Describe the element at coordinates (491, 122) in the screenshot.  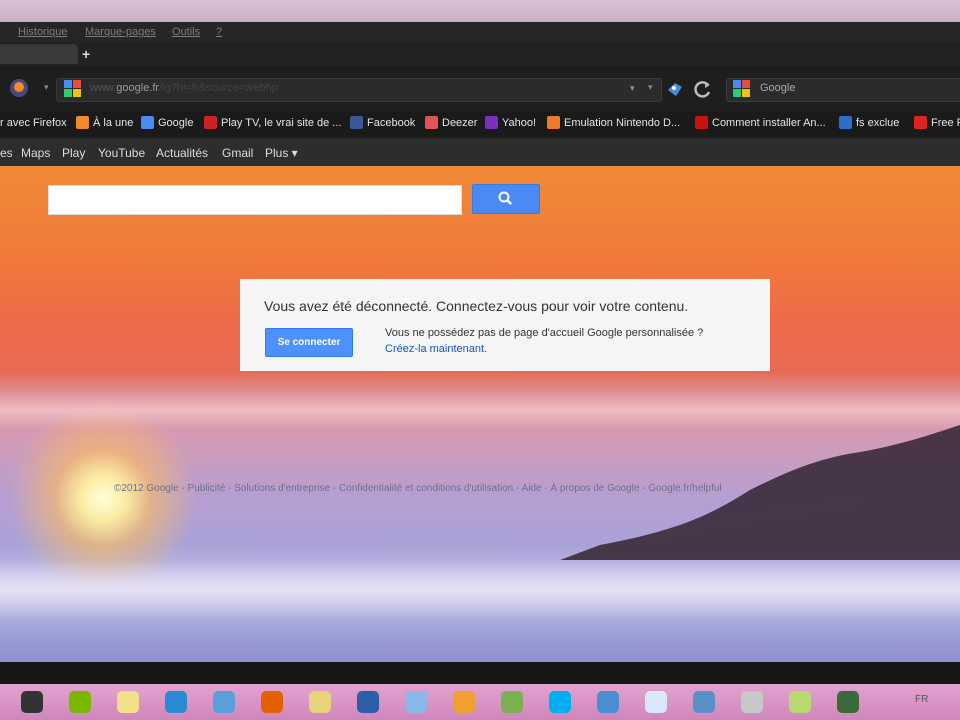
I see `yahoo-icon` at that location.